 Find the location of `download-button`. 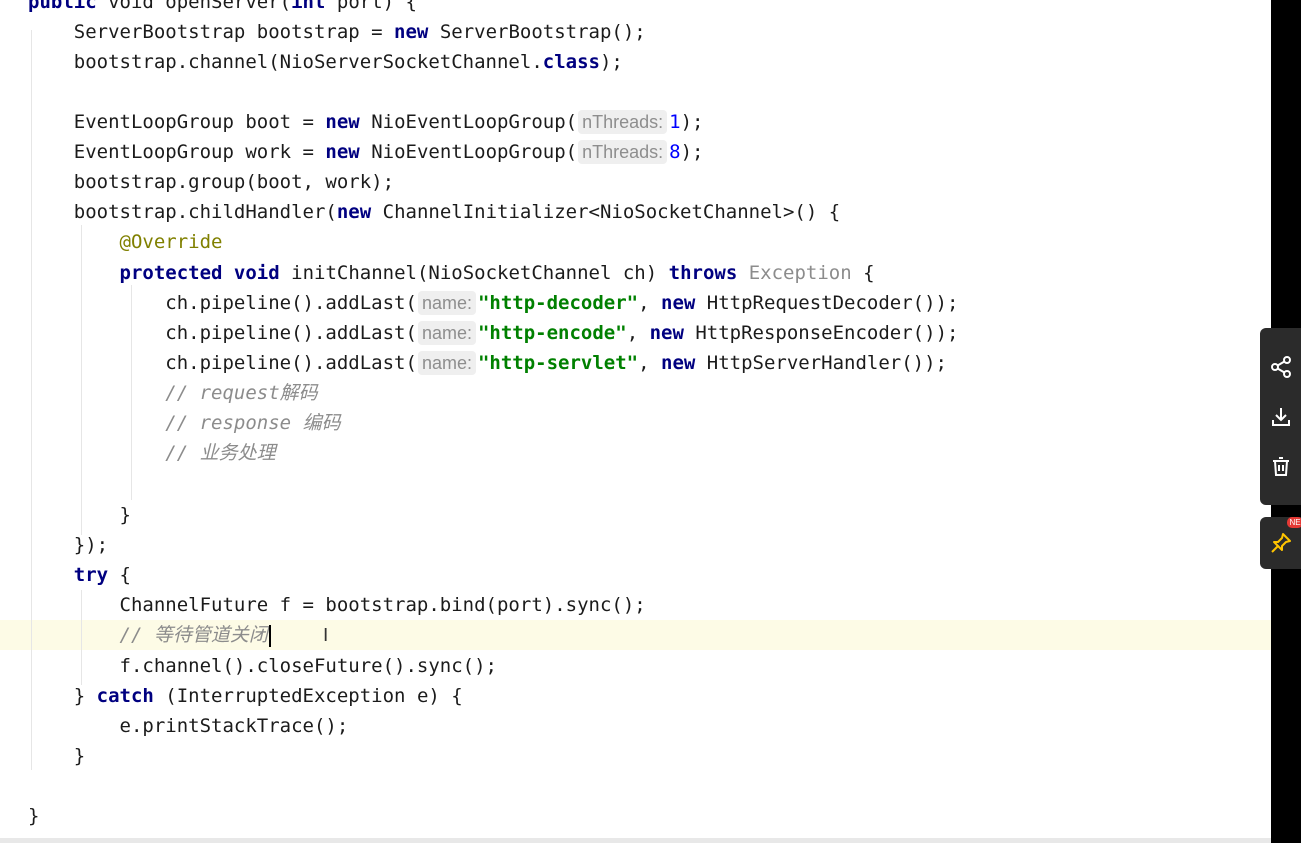

download-button is located at coordinates (1280, 417).